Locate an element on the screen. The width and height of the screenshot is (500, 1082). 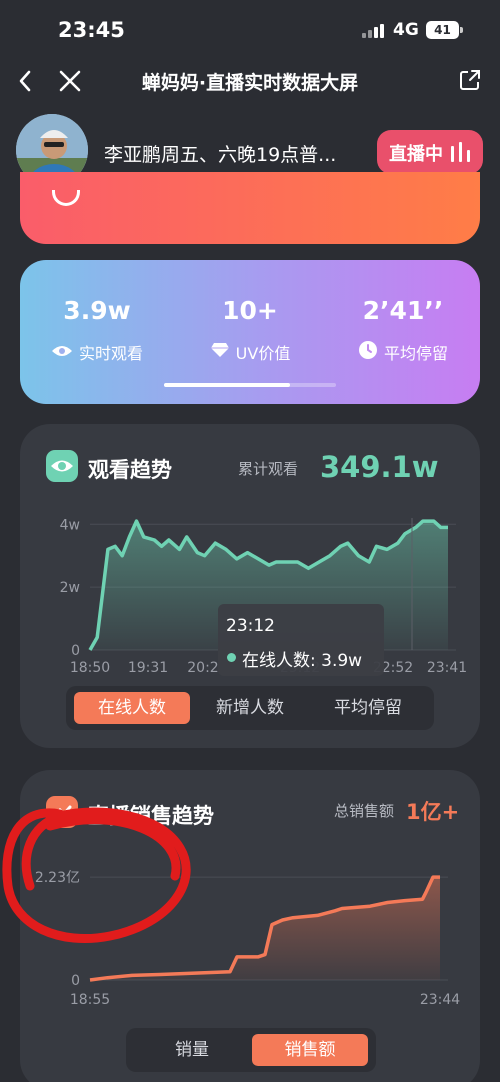
sales-trend-chart: 0 2.23亿 18:55 23:44 is located at coordinates (247, 939).